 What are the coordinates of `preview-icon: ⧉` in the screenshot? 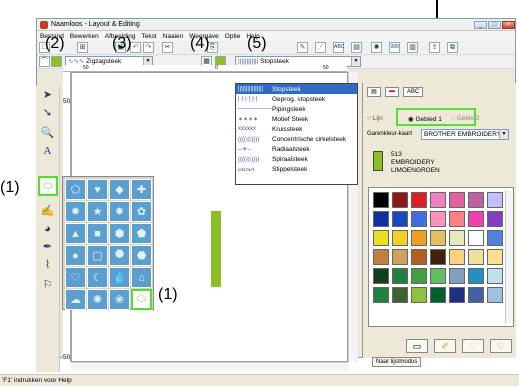 It's located at (452, 47).